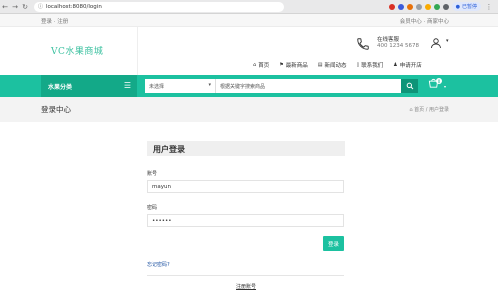 The height and width of the screenshot is (299, 498). I want to click on select-value: 未选择, so click(157, 86).